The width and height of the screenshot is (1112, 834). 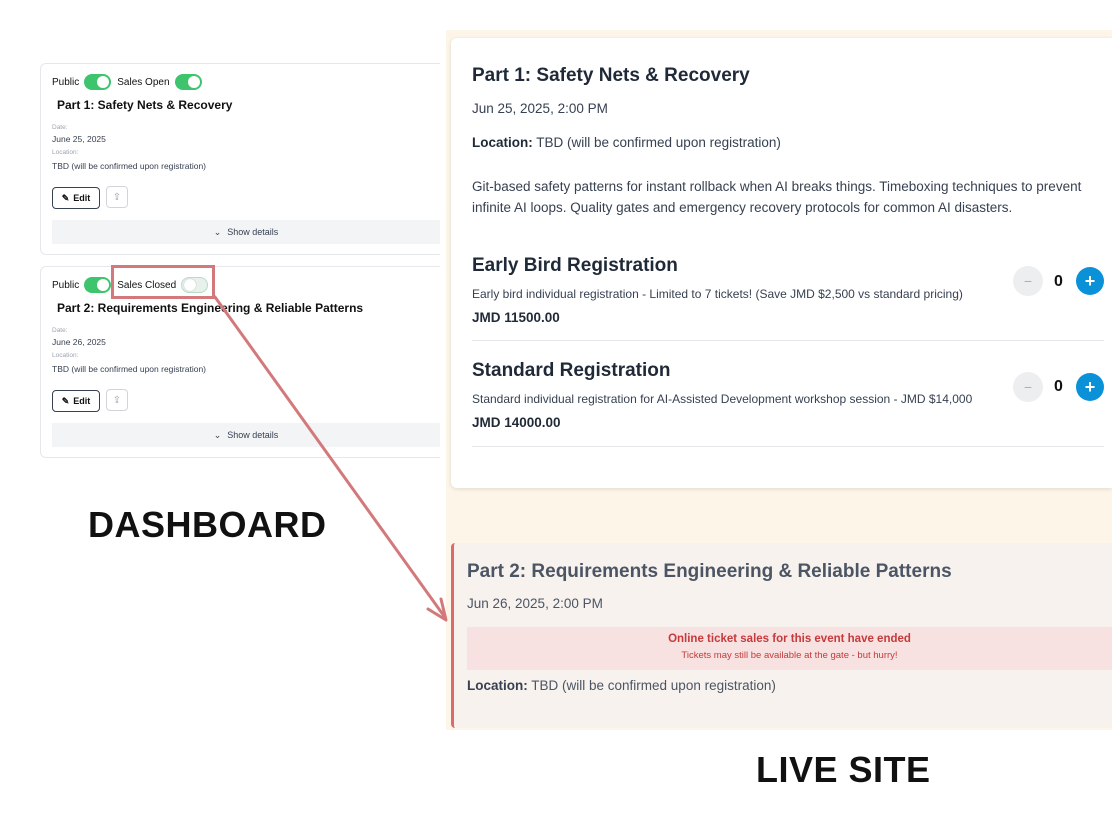 I want to click on live-site-caption: LIVE SITE, so click(x=843, y=769).